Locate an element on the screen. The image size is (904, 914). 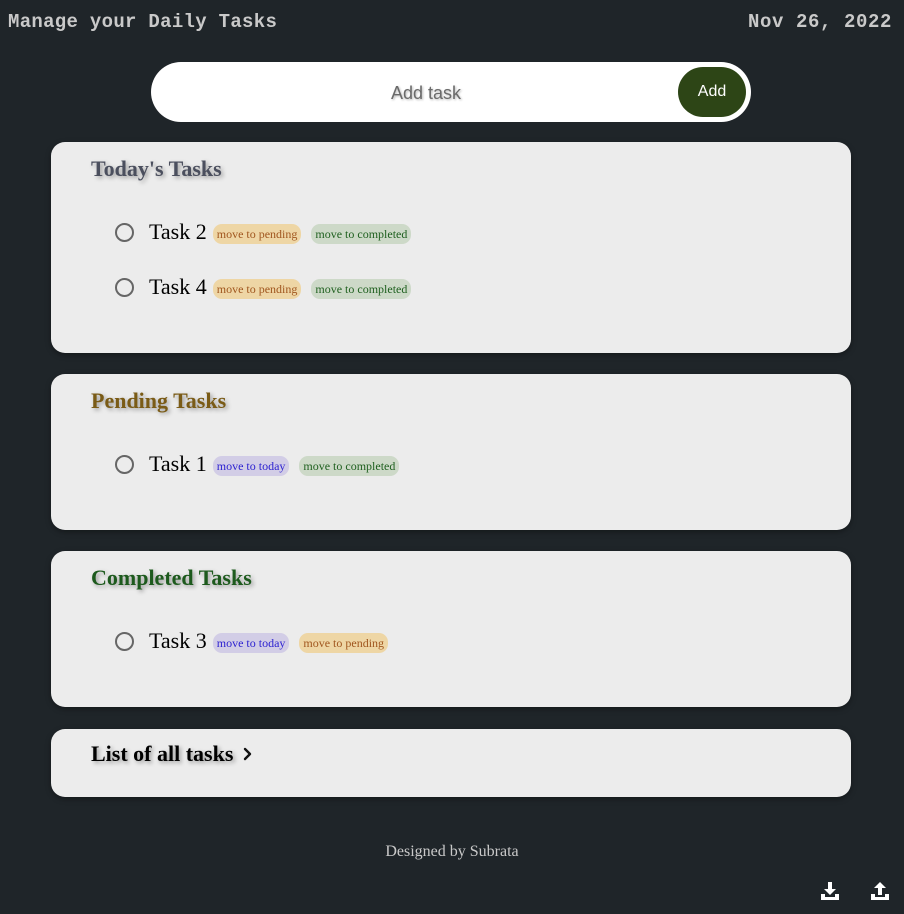
all-tasks-link: List of all tasks is located at coordinates (172, 754).